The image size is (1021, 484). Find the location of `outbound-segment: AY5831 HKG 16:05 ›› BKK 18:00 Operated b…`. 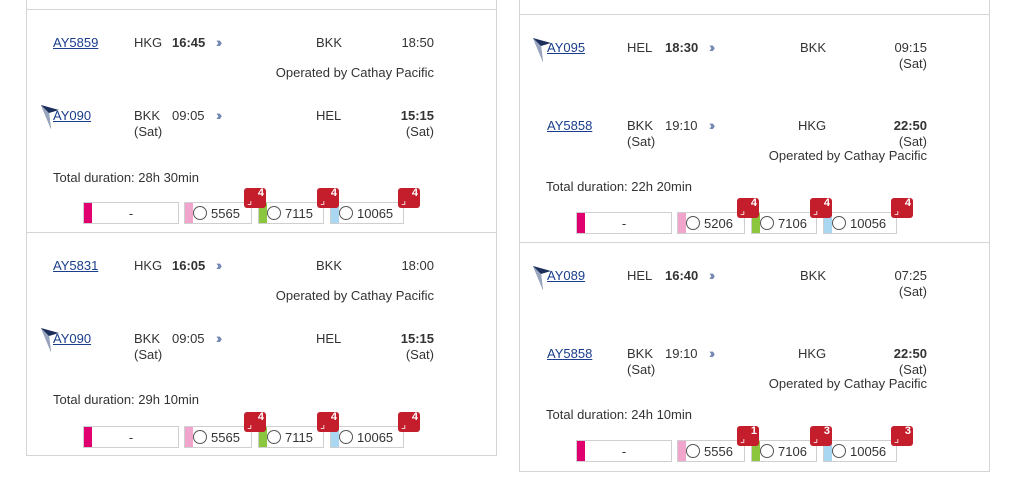

outbound-segment: AY5831 HKG 16:05 ›› BKK 18:00 Operated b… is located at coordinates (261, 287).